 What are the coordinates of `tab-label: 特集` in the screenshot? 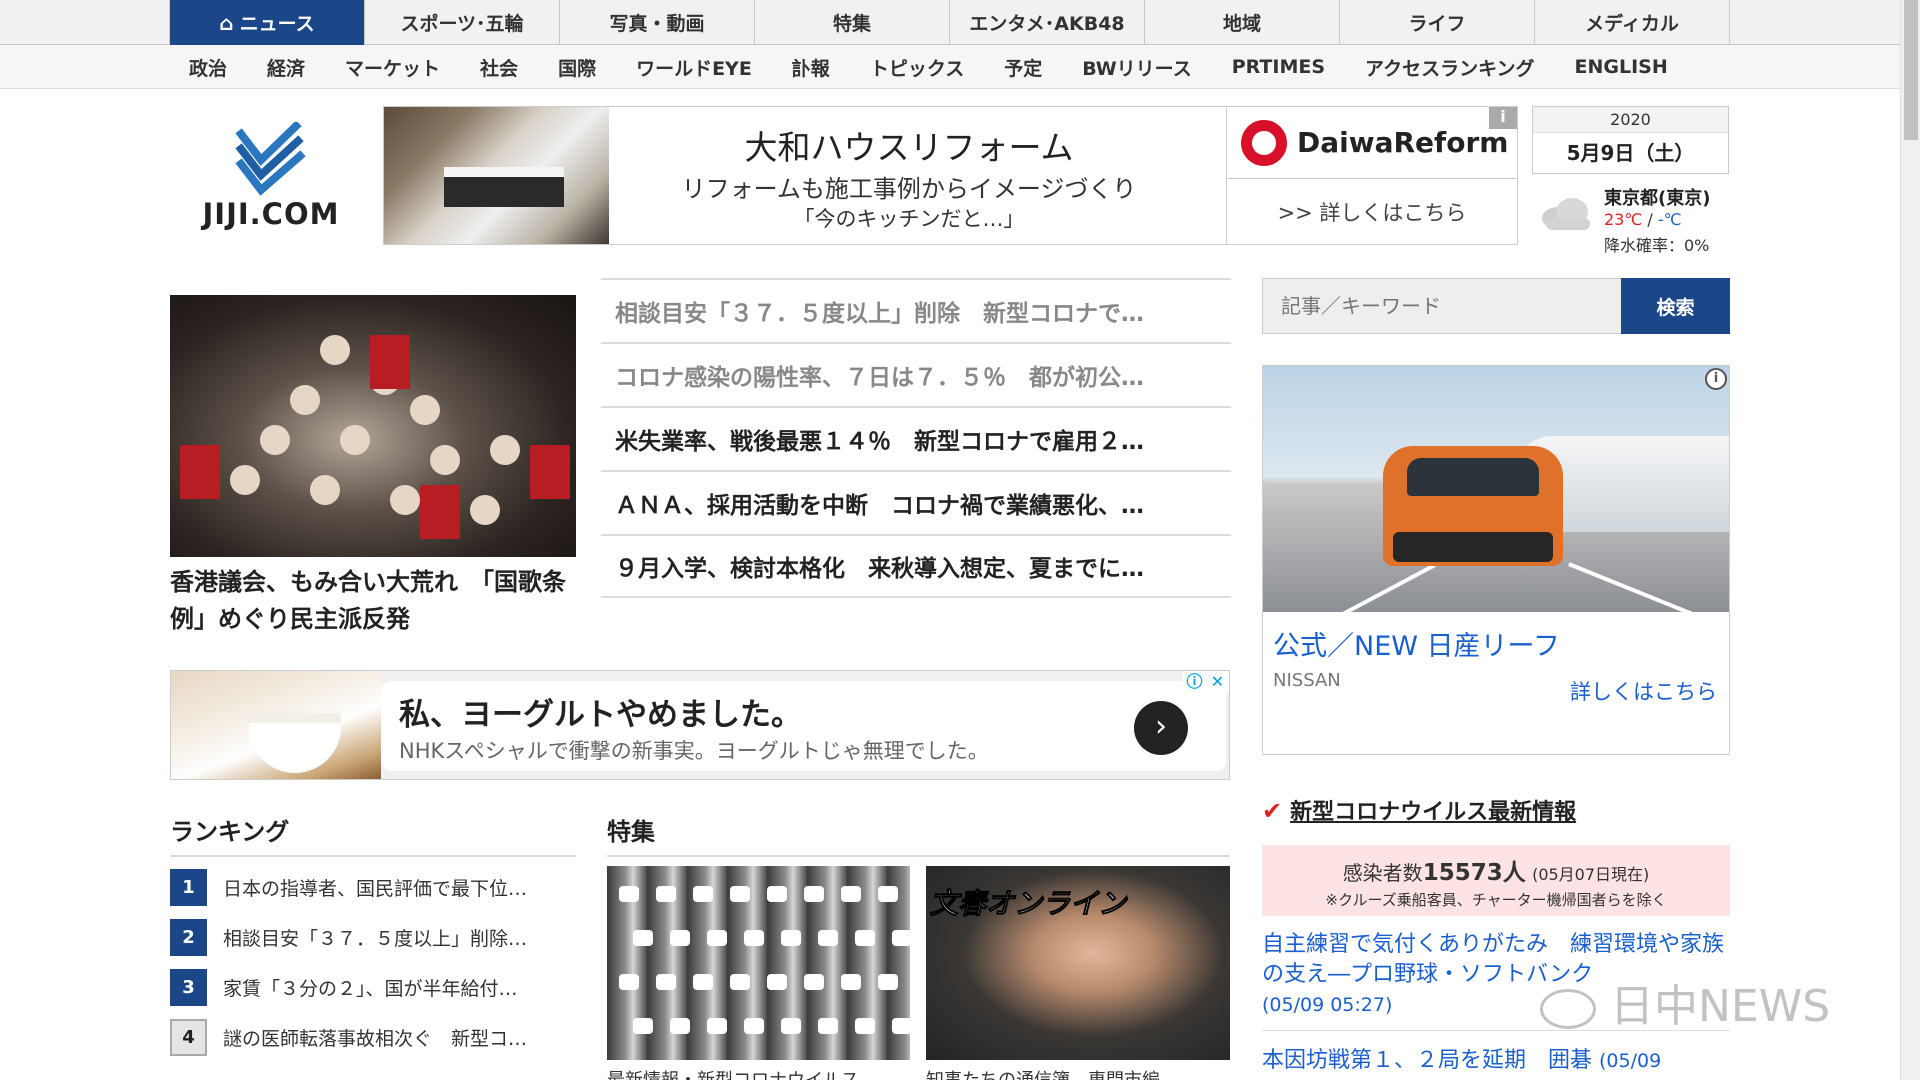 It's located at (851, 24).